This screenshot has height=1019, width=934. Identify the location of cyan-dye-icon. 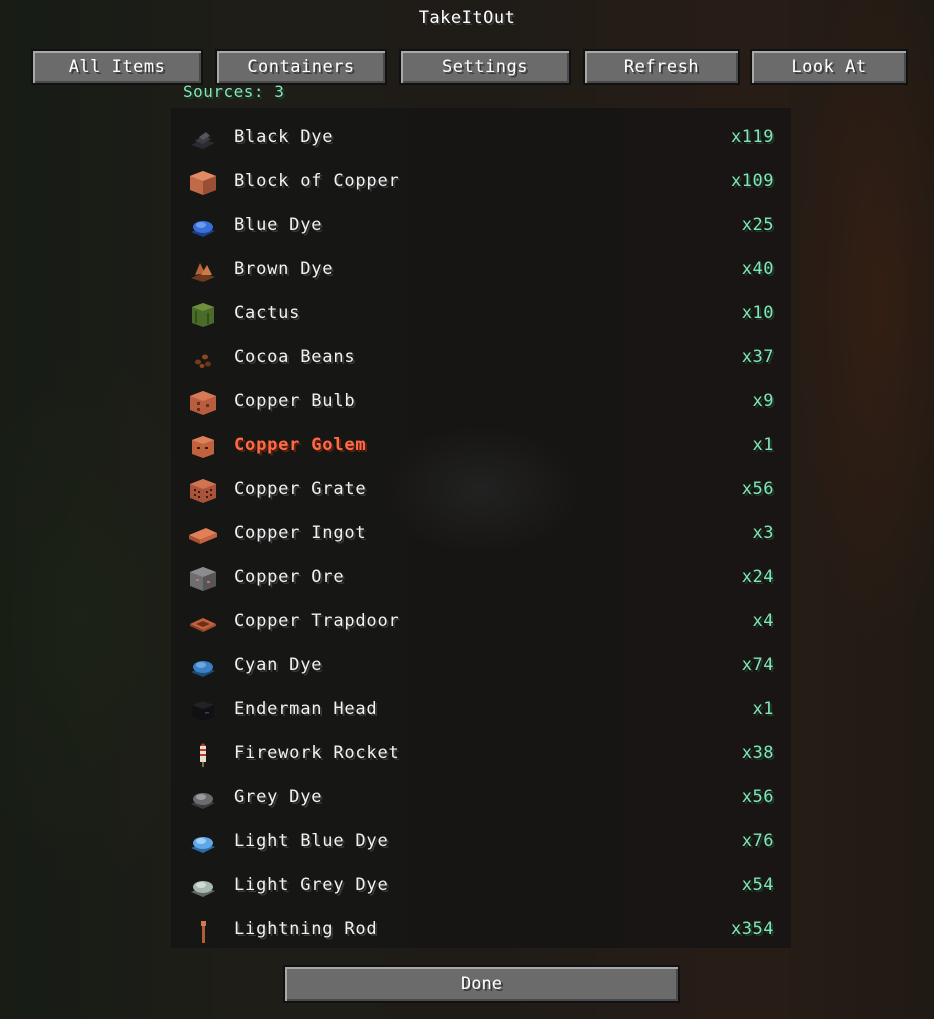
(203, 669).